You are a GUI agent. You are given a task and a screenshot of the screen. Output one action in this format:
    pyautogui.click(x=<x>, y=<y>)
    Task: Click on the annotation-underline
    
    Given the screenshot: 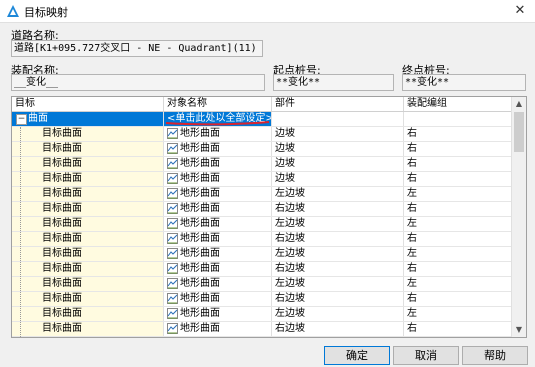 What is the action you would take?
    pyautogui.click(x=217, y=123)
    